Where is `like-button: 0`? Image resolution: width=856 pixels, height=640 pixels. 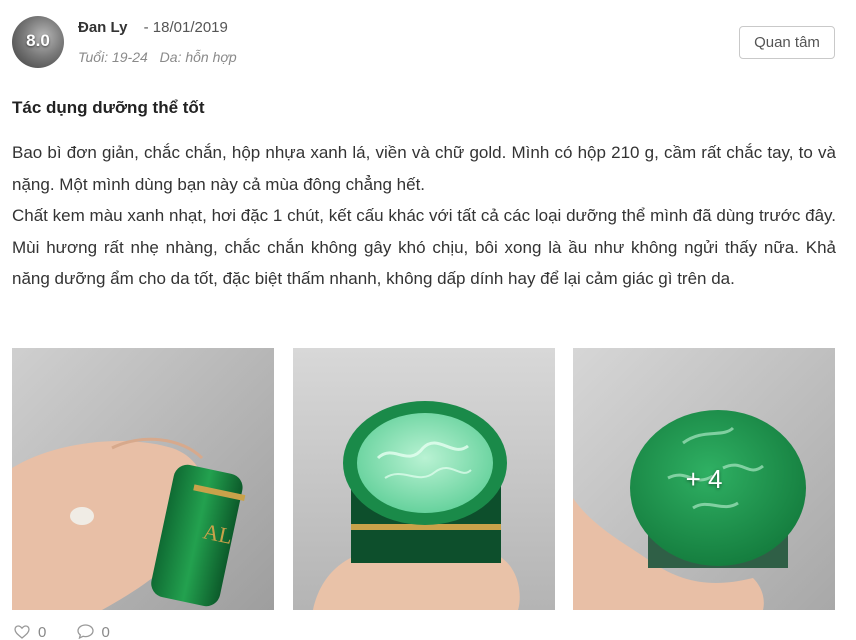
like-button: 0 is located at coordinates (30, 632).